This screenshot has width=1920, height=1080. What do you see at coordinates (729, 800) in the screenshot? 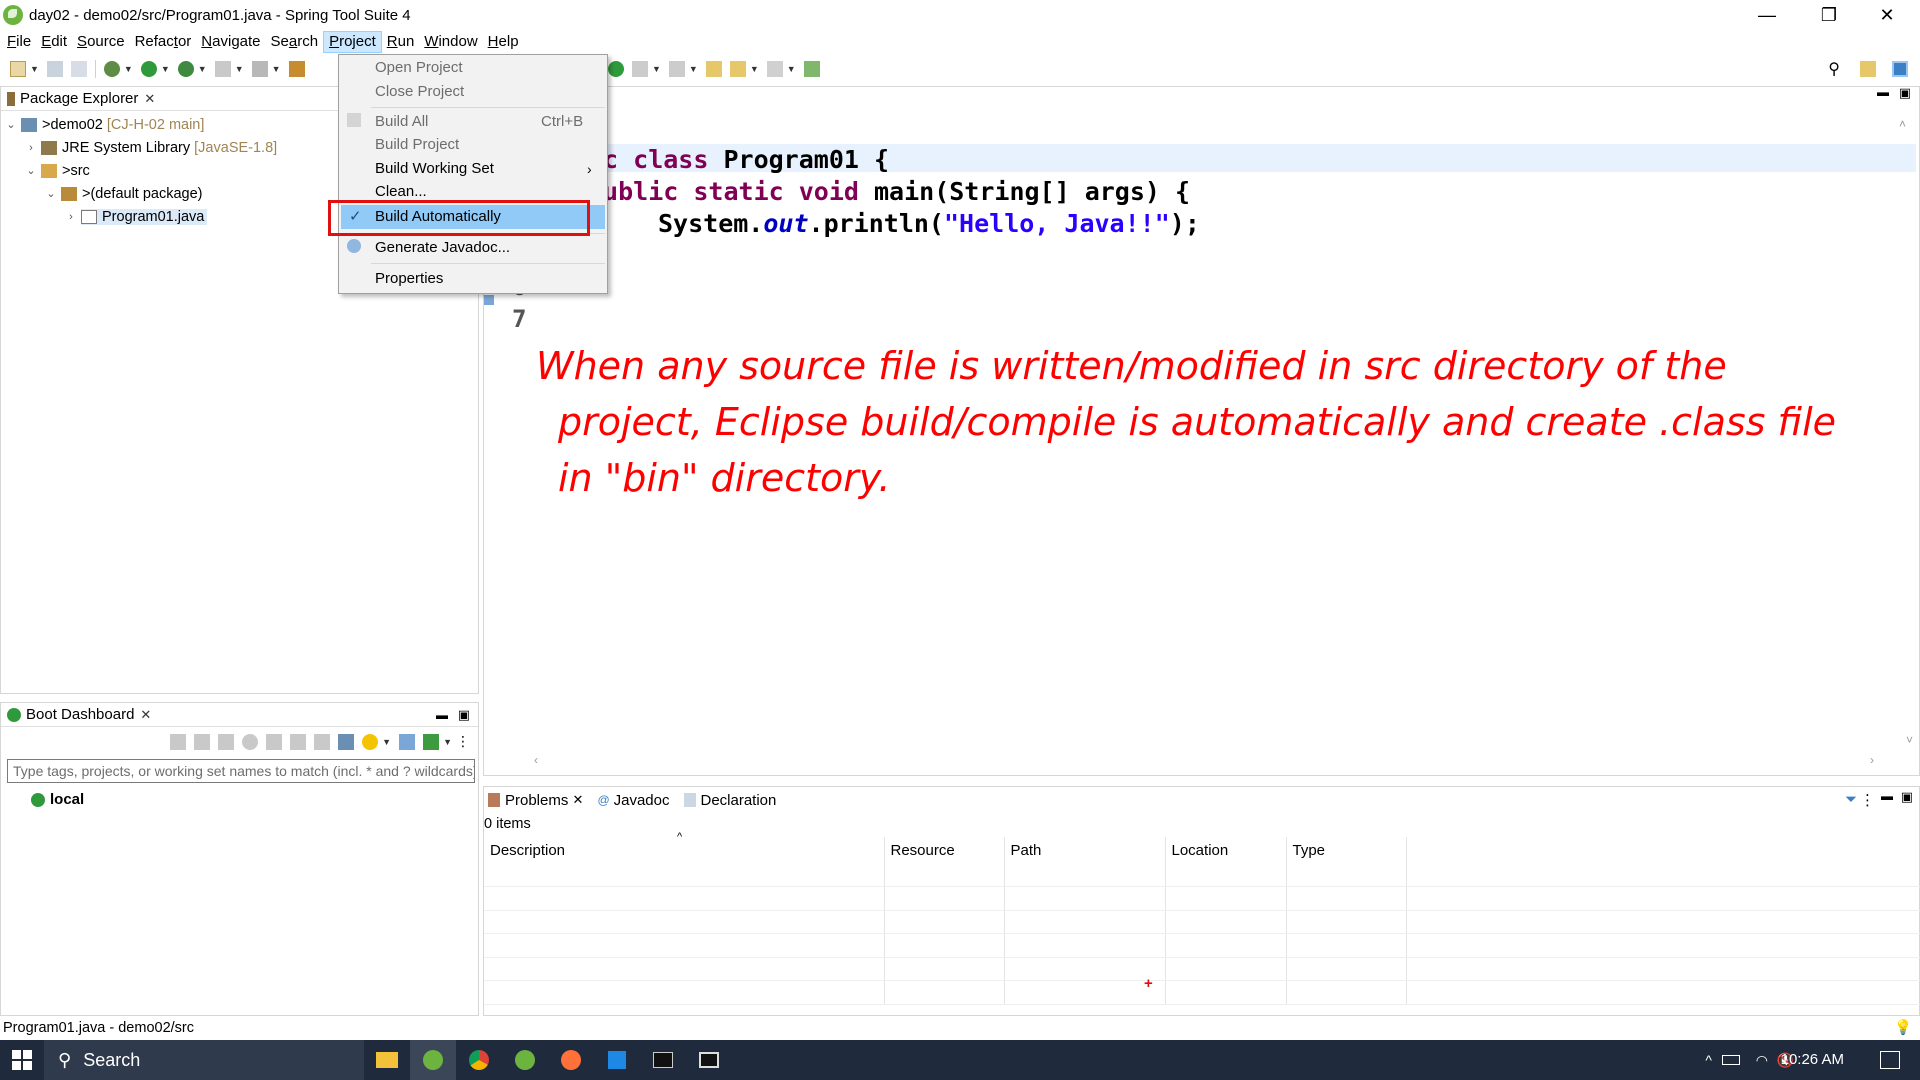
I see `tab-declaration: Declaration` at bounding box center [729, 800].